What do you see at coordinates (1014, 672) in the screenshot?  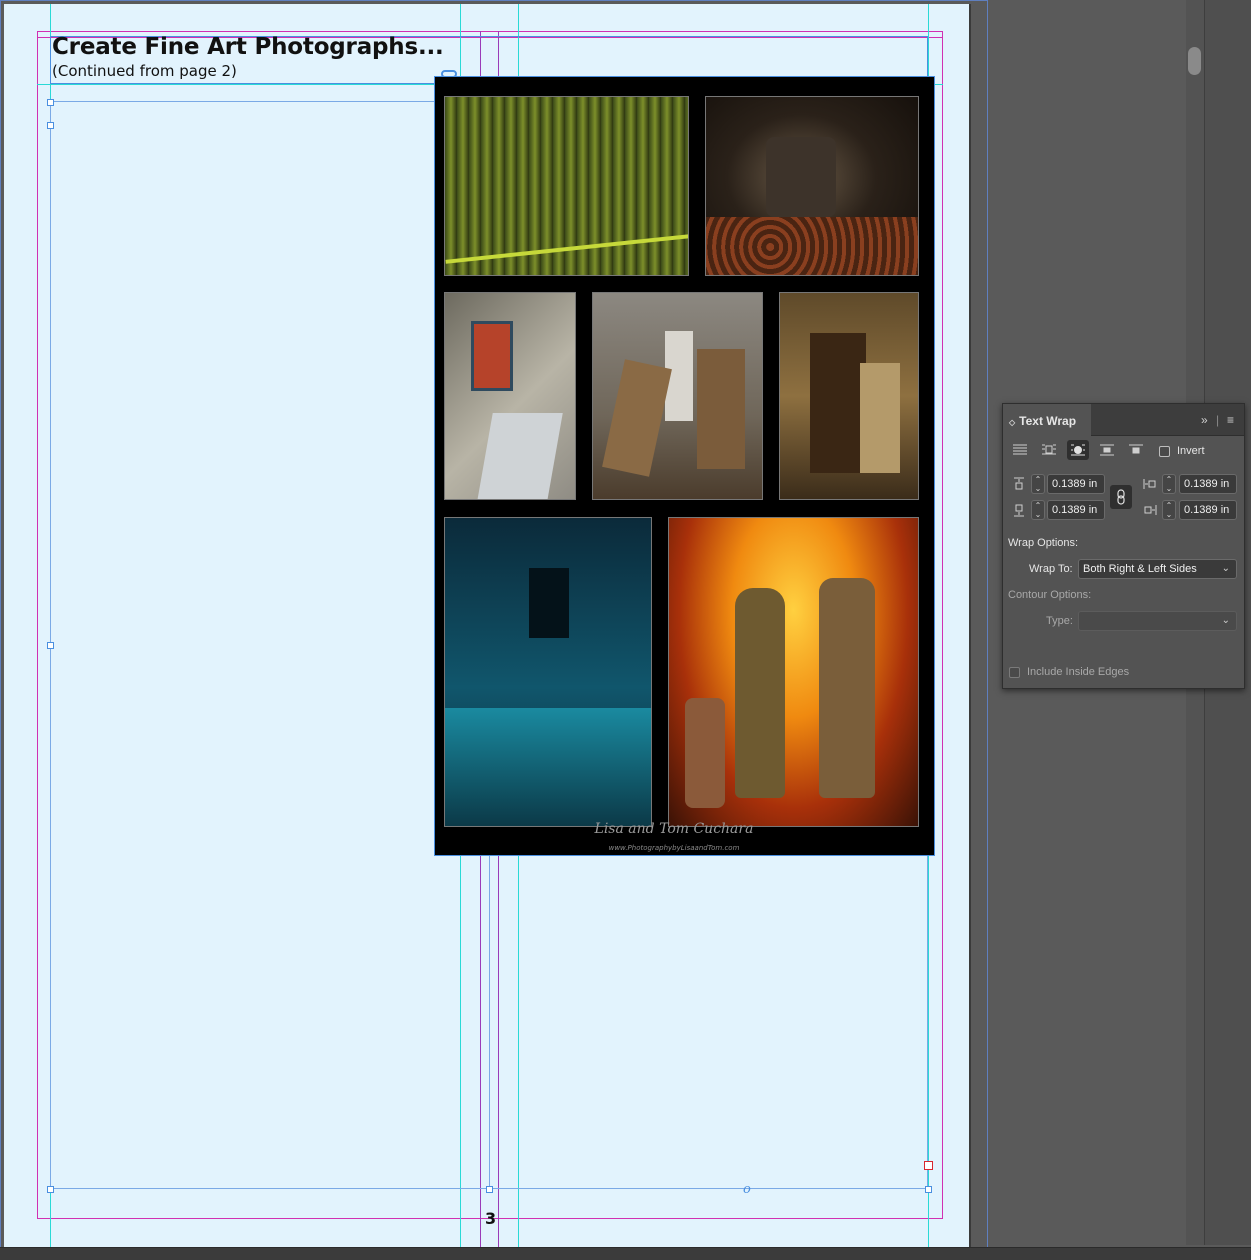 I see `include-inside-edges-checkbox` at bounding box center [1014, 672].